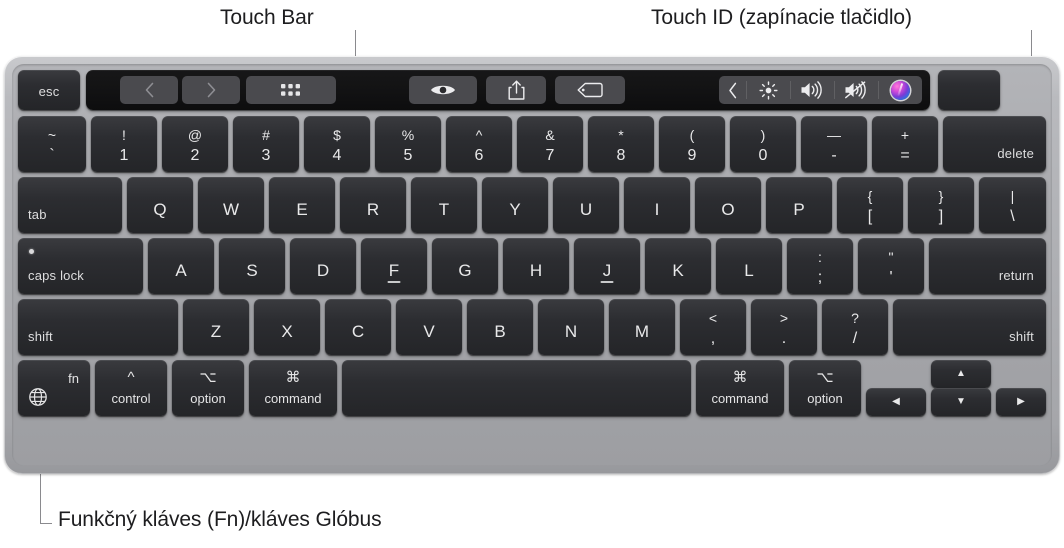 This screenshot has height=548, width=1064. Describe the element at coordinates (31, 251) in the screenshot. I see `caps-lock-led-icon` at that location.